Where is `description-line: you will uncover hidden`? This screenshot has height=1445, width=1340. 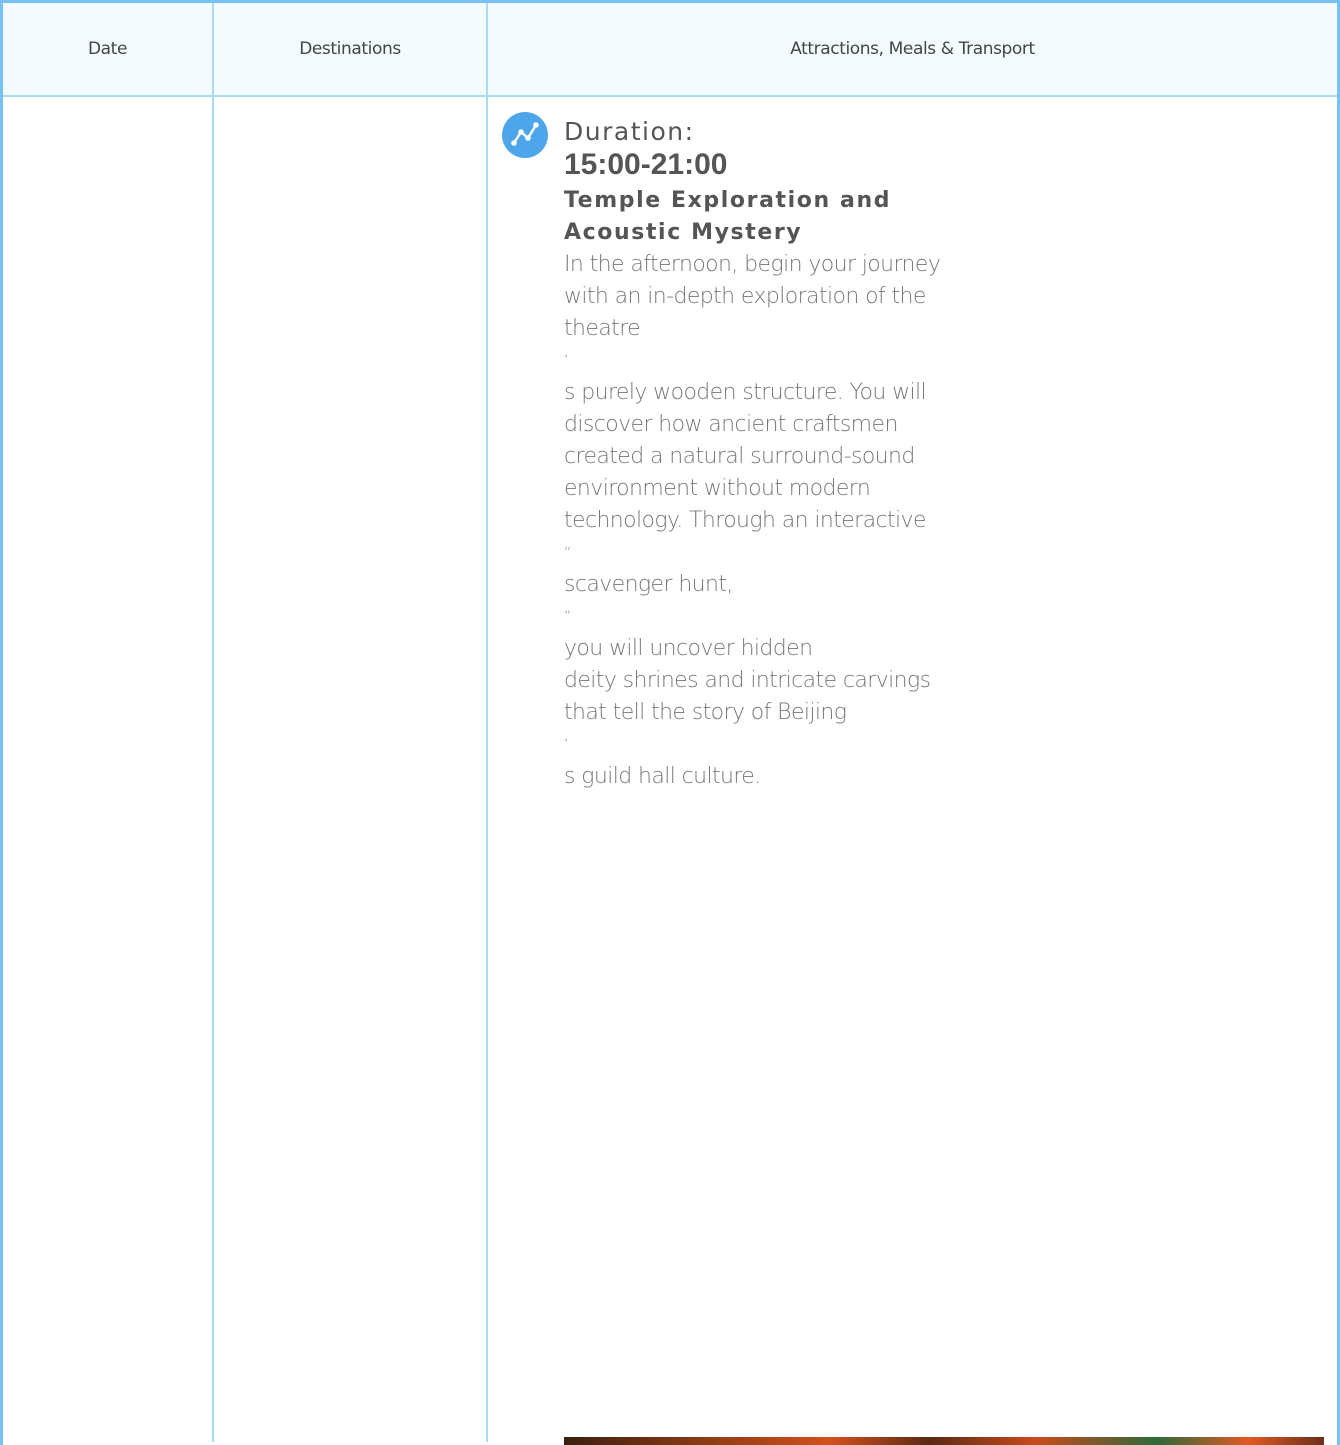 description-line: you will uncover hidden is located at coordinates (688, 648).